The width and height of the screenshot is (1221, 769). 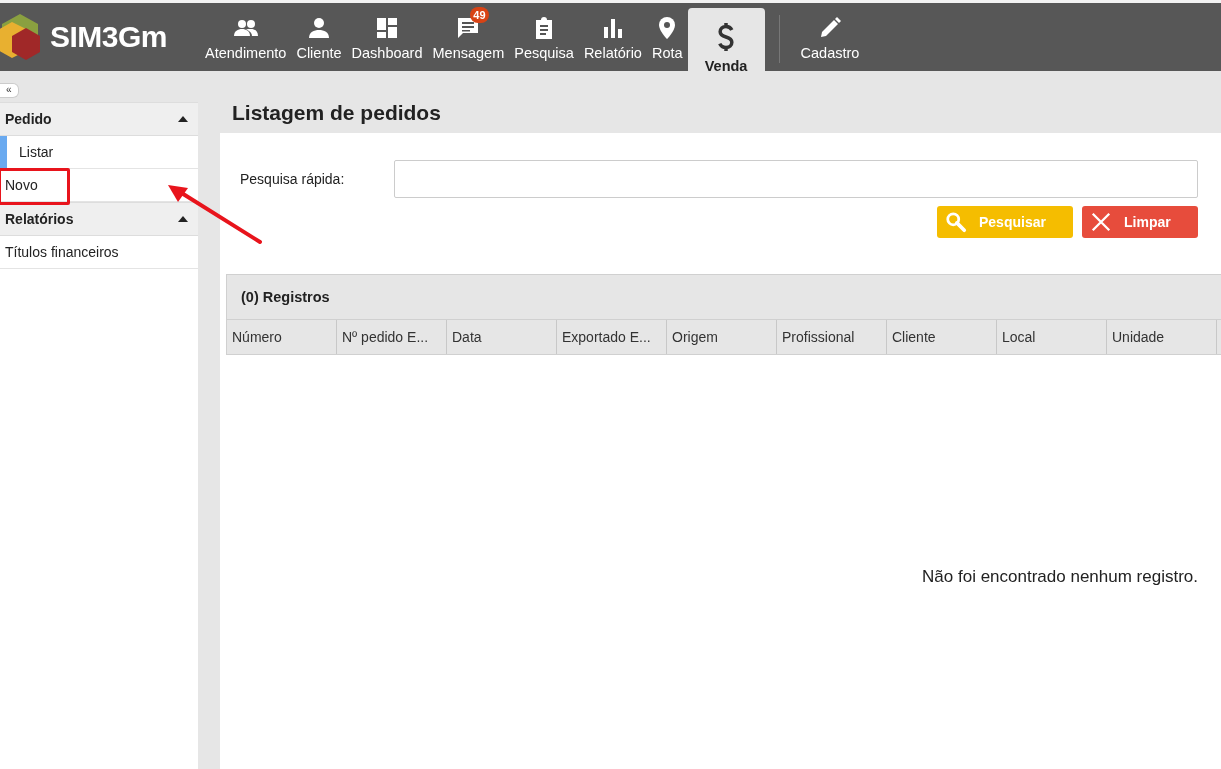 I want to click on count-badge: 49, so click(x=479, y=15).